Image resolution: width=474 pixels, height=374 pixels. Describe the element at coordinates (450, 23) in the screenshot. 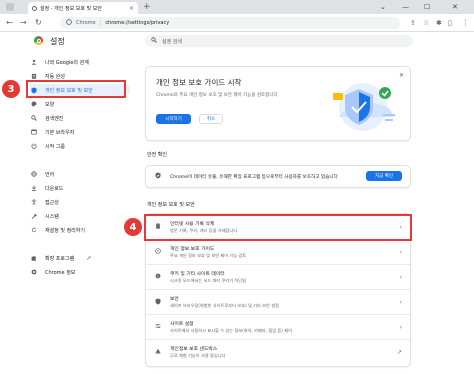

I see `side-panel-icon: ▯` at that location.